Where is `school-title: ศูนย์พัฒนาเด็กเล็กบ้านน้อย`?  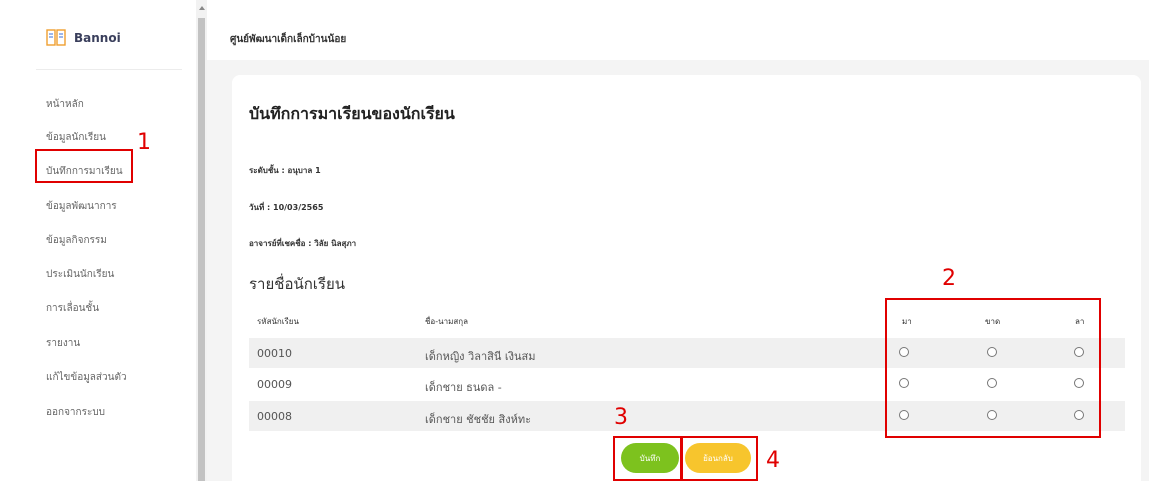
school-title: ศูนย์พัฒนาเด็กเล็กบ้านน้อย is located at coordinates (288, 39).